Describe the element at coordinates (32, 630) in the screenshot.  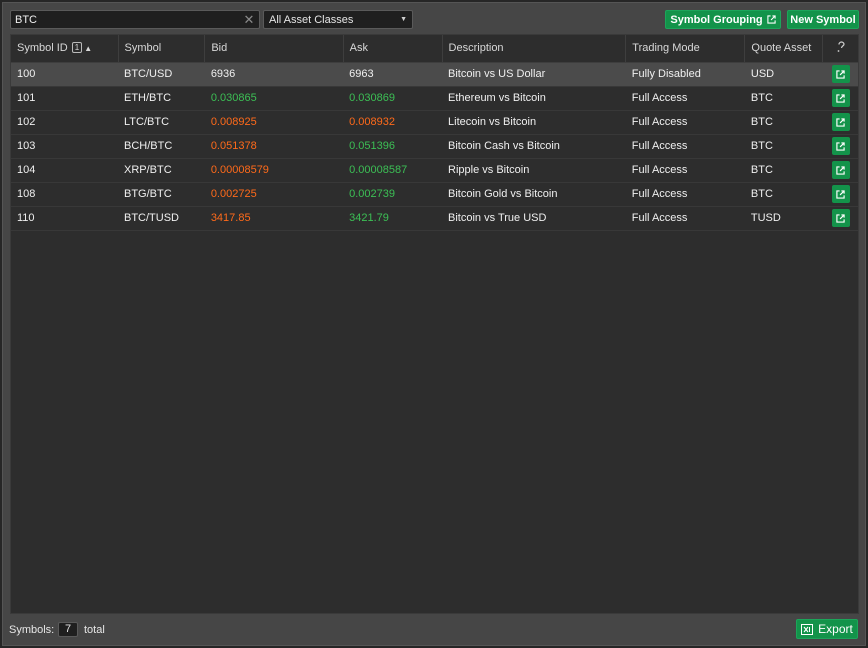
I see `symbols-count-label: Symbols:` at that location.